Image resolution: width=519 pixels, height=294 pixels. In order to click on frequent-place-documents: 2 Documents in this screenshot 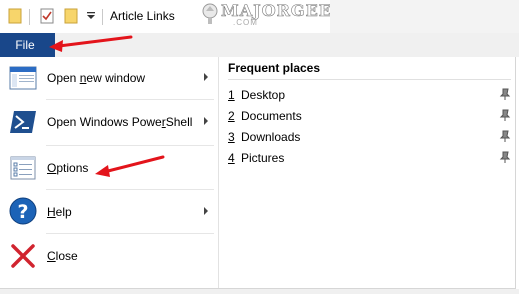, I will do `click(370, 116)`.